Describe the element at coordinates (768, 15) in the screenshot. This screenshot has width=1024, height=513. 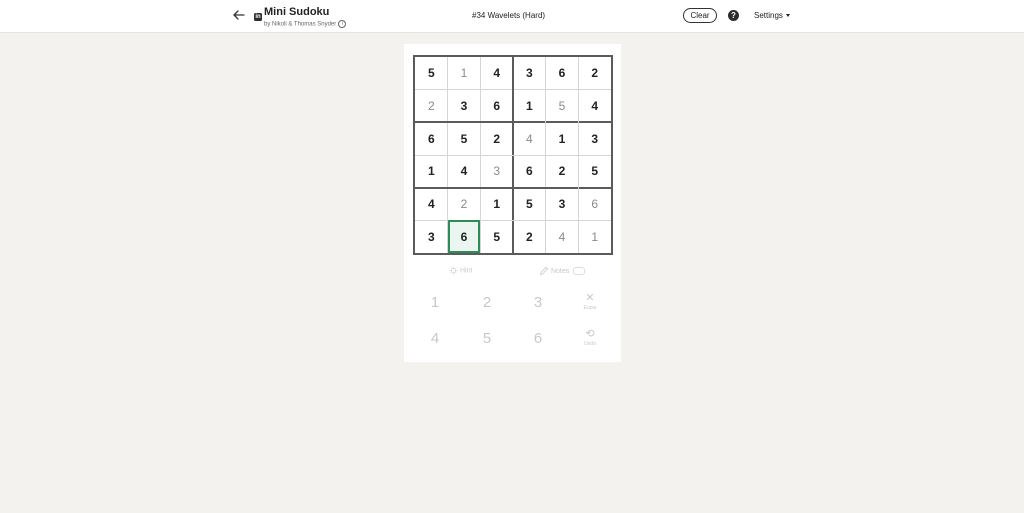
I see `settings-label: Settings` at that location.